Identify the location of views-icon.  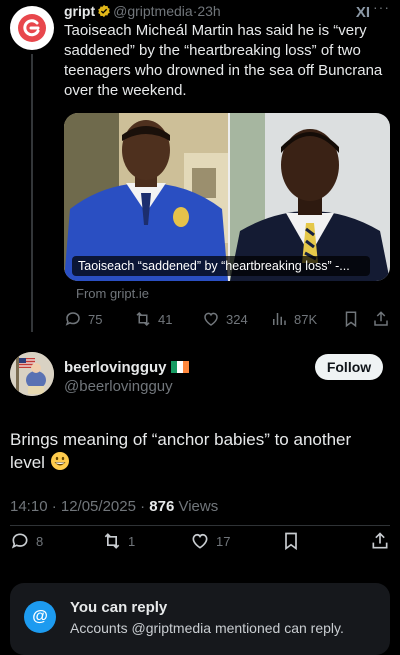
(279, 319).